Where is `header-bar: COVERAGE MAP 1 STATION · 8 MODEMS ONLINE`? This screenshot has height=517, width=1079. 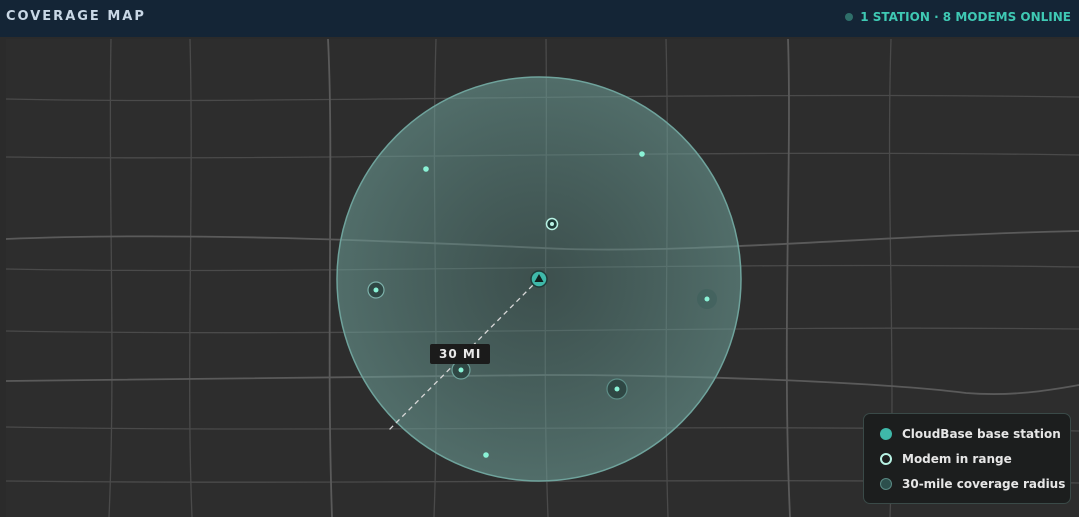 header-bar: COVERAGE MAP 1 STATION · 8 MODEMS ONLINE is located at coordinates (539, 18).